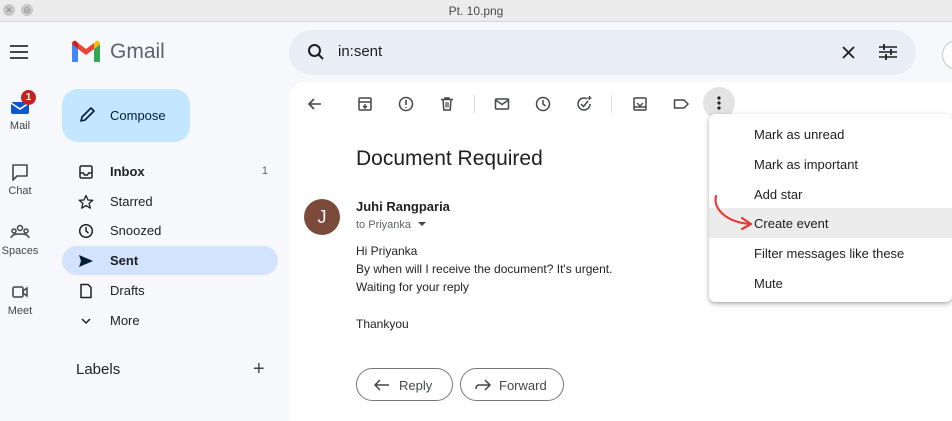 This screenshot has height=421, width=952. Describe the element at coordinates (20, 251) in the screenshot. I see `rail-label-spaces: Spaces` at that location.